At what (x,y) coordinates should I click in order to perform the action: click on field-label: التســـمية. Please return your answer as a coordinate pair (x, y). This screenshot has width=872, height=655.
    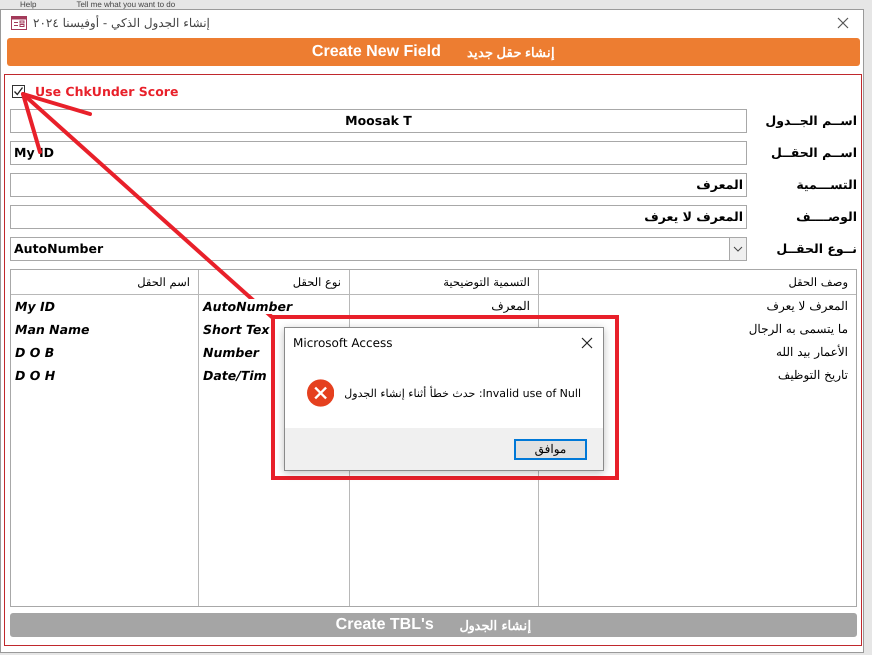
    Looking at the image, I should click on (826, 185).